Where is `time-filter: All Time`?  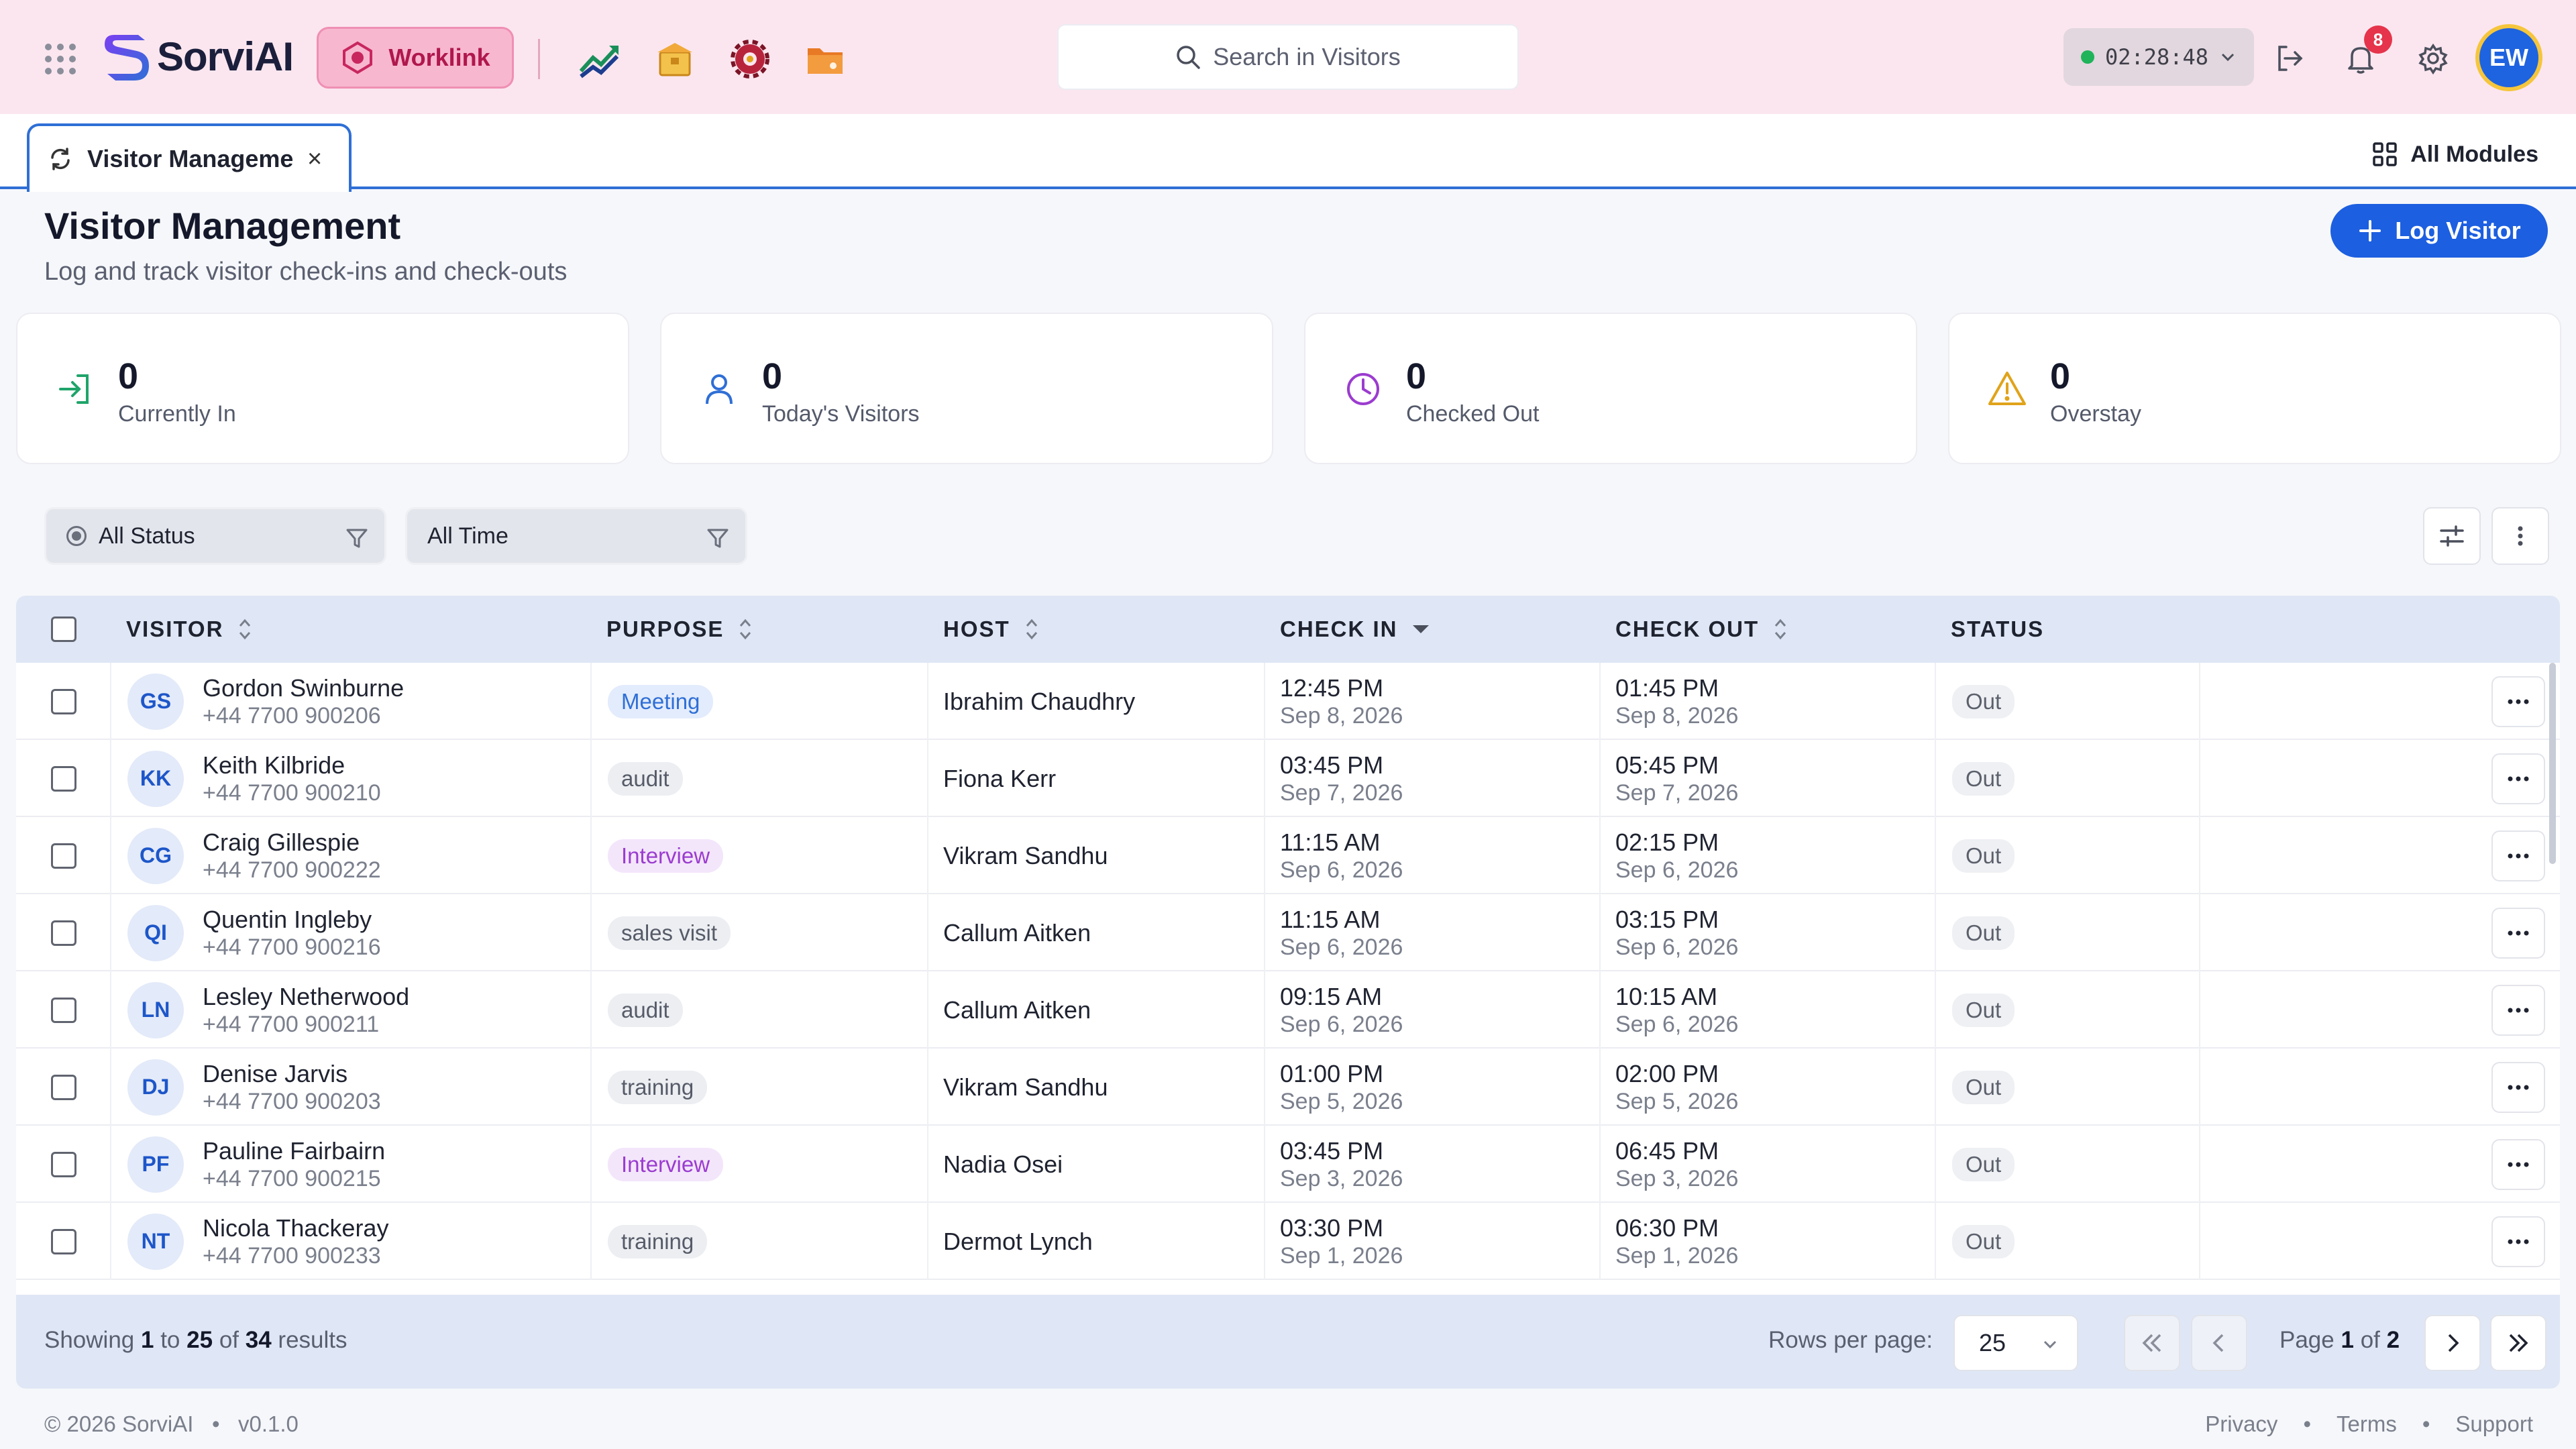
time-filter: All Time is located at coordinates (576, 536).